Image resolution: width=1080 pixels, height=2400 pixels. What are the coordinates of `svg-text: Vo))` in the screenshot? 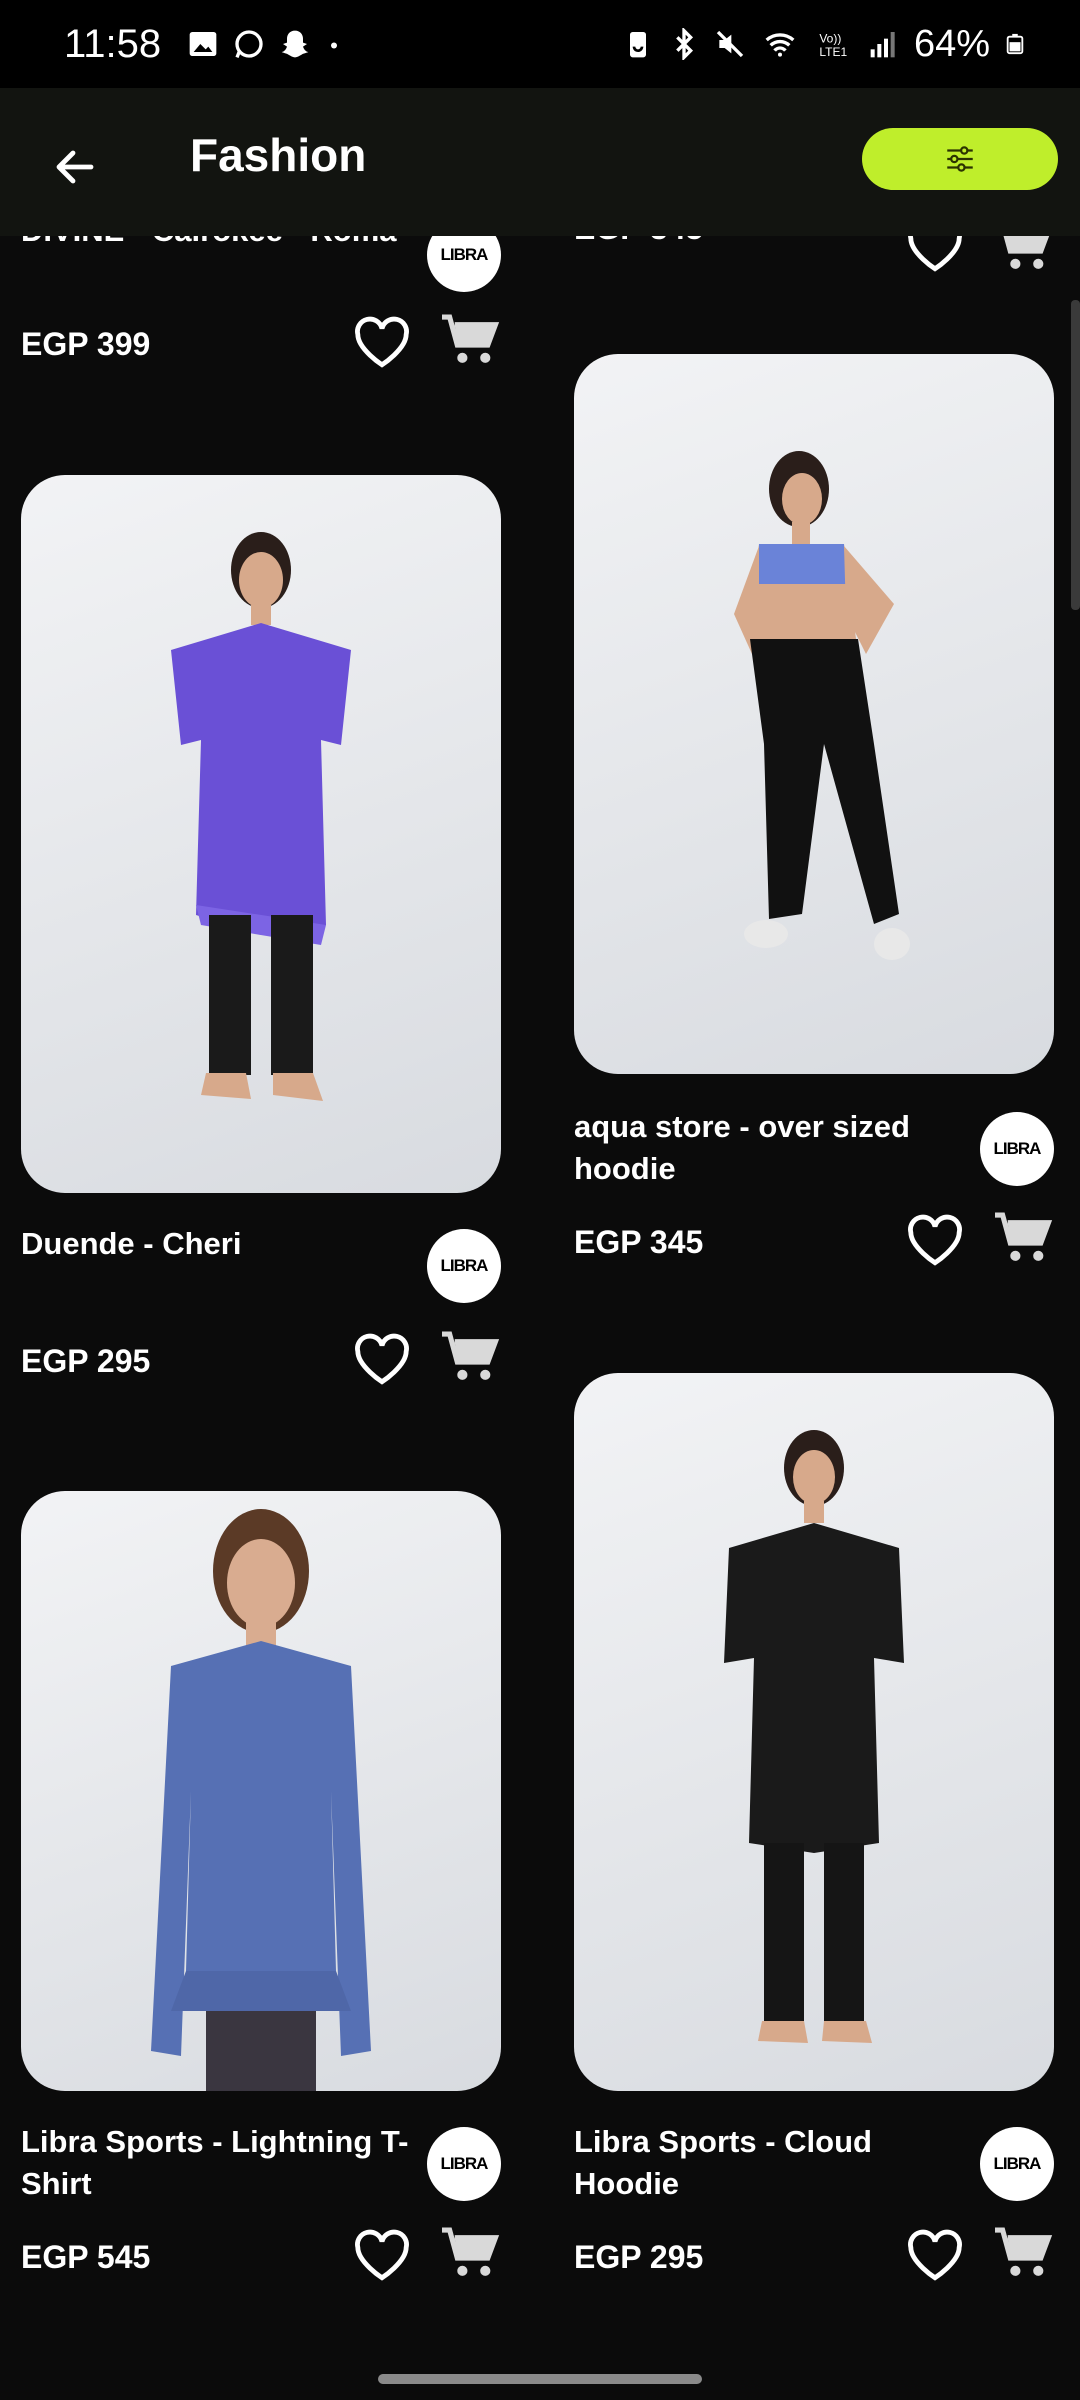 It's located at (830, 39).